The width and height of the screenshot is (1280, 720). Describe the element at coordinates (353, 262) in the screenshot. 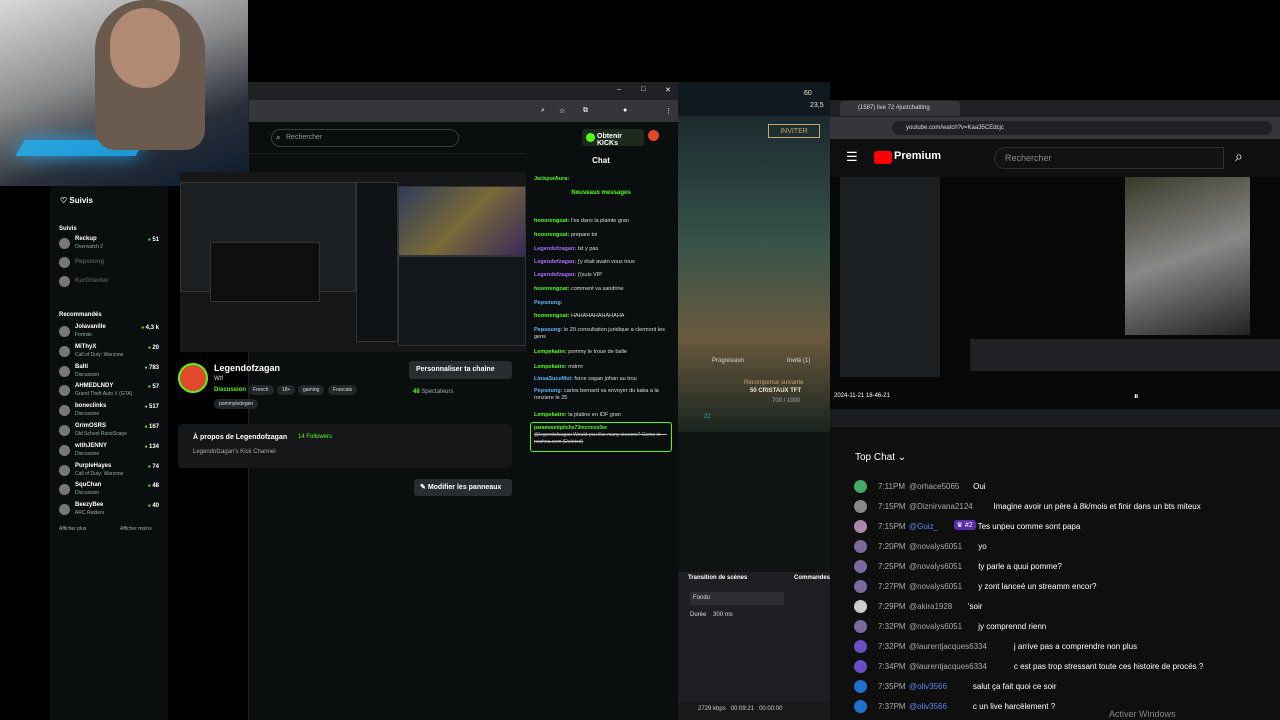

I see `stream-preview` at that location.